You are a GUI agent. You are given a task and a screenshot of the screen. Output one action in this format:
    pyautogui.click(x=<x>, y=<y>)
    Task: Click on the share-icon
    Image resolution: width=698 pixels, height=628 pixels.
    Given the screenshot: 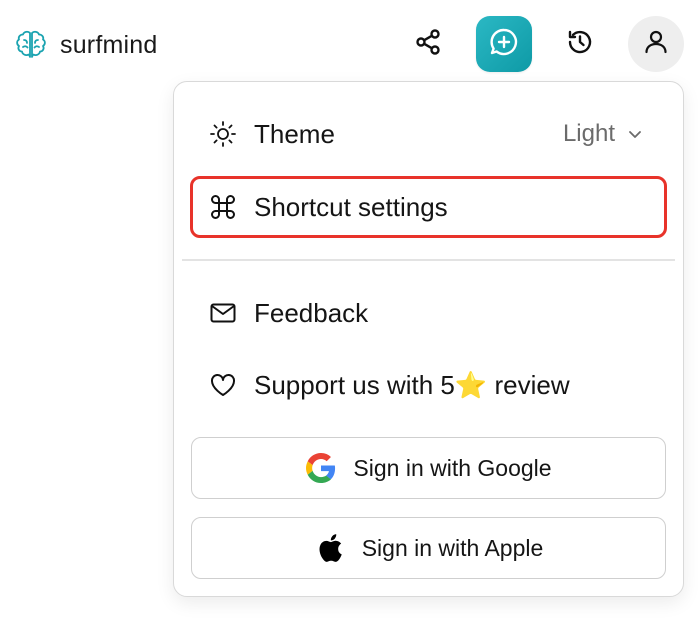 What is the action you would take?
    pyautogui.click(x=428, y=44)
    